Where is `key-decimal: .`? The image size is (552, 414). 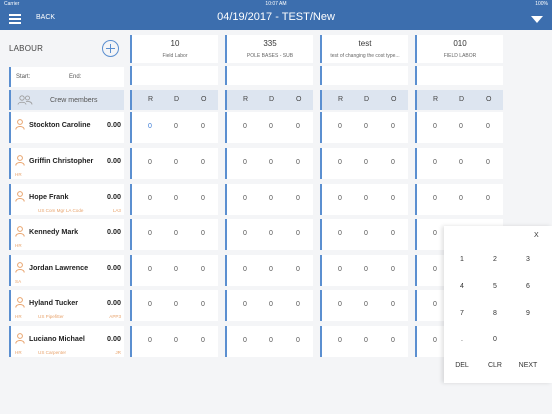 key-decimal: . is located at coordinates (462, 339).